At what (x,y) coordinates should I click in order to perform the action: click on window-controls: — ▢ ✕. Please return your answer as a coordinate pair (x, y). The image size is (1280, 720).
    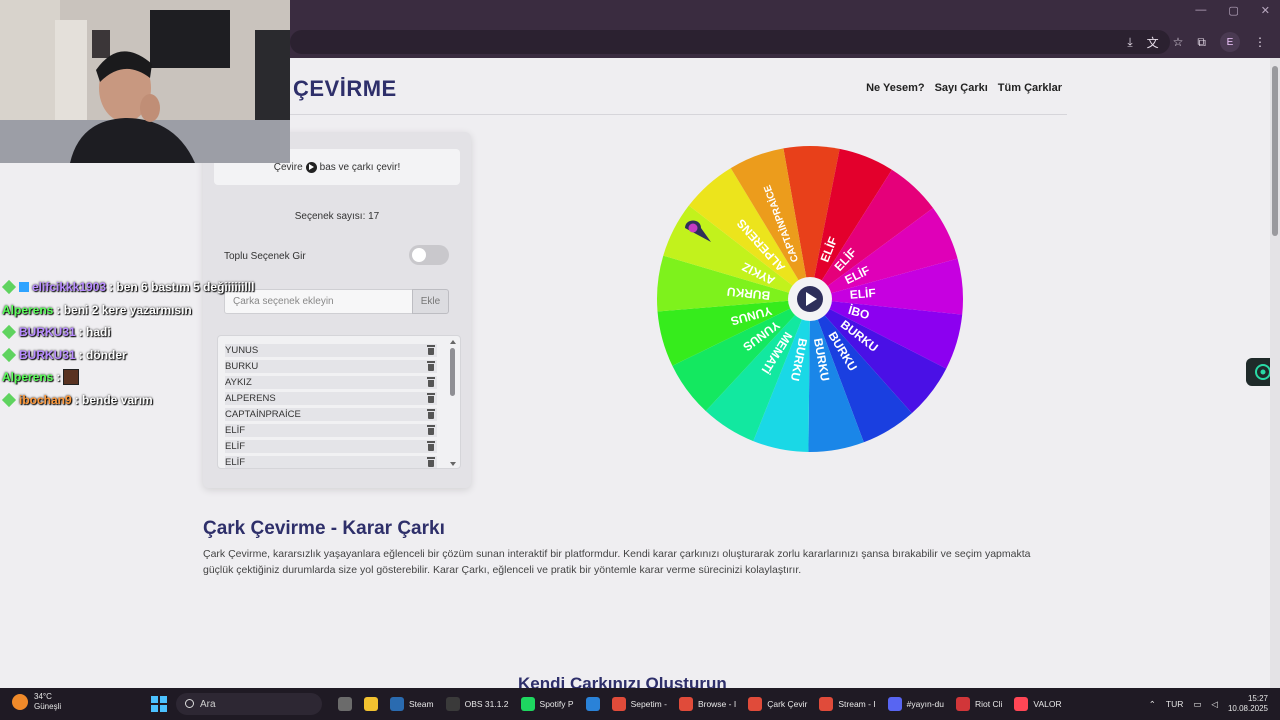
    Looking at the image, I should click on (1232, 10).